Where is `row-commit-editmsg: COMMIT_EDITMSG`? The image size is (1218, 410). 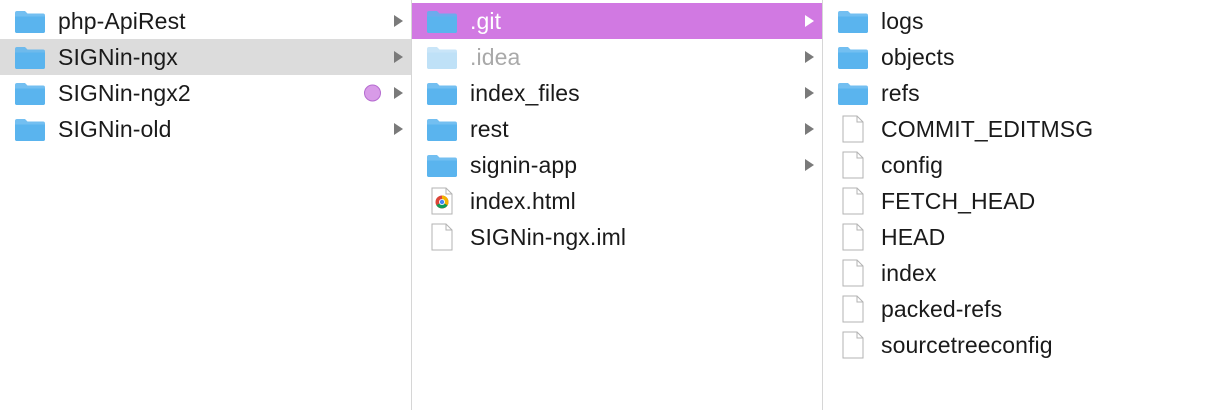
row-commit-editmsg: COMMIT_EDITMSG is located at coordinates (1020, 129).